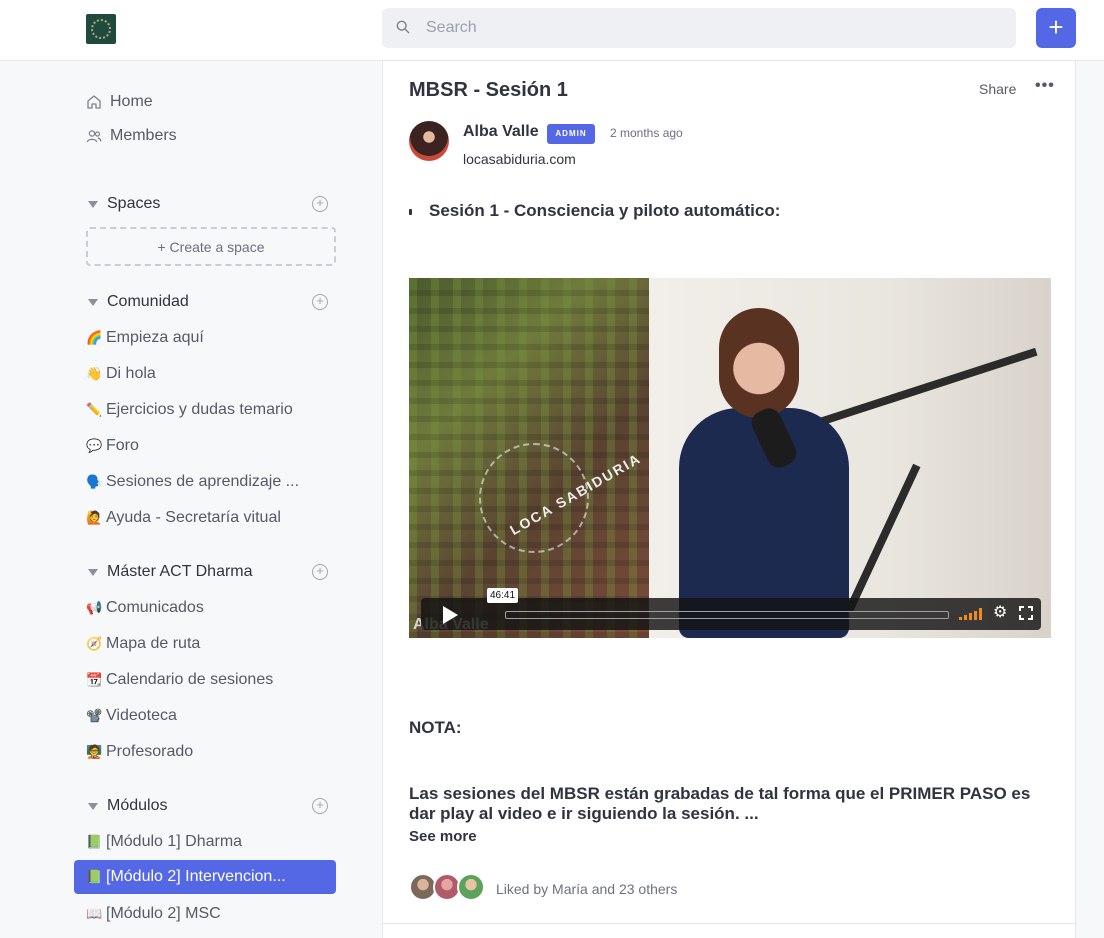 The image size is (1104, 938). I want to click on section-title: Spaces, so click(134, 203).